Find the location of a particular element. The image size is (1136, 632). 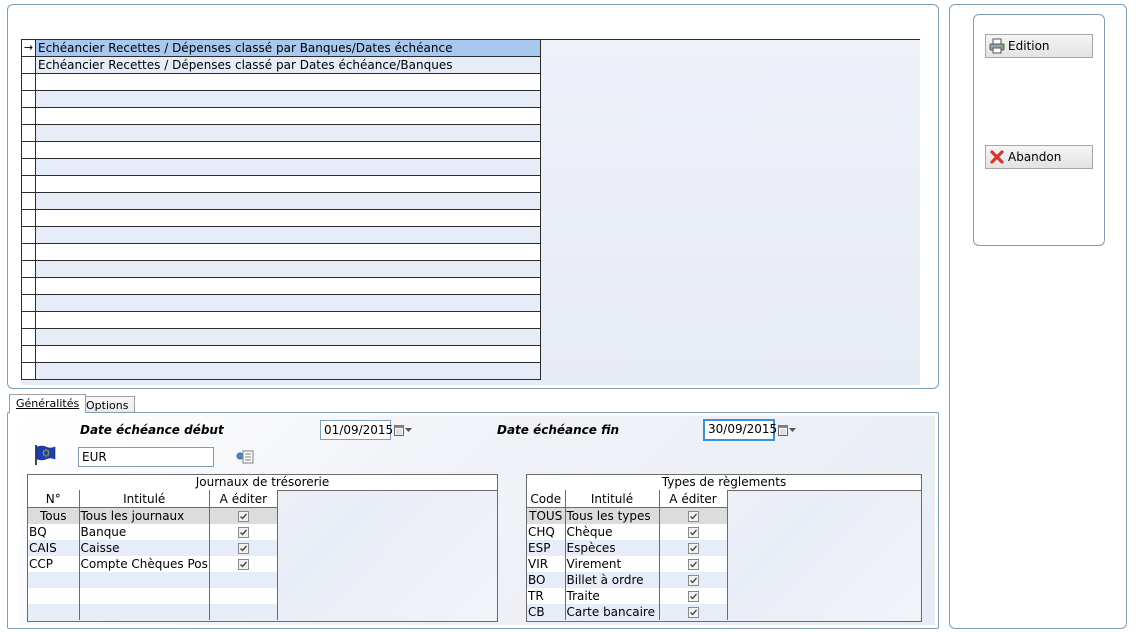

label-cell: Traite is located at coordinates (612, 596).